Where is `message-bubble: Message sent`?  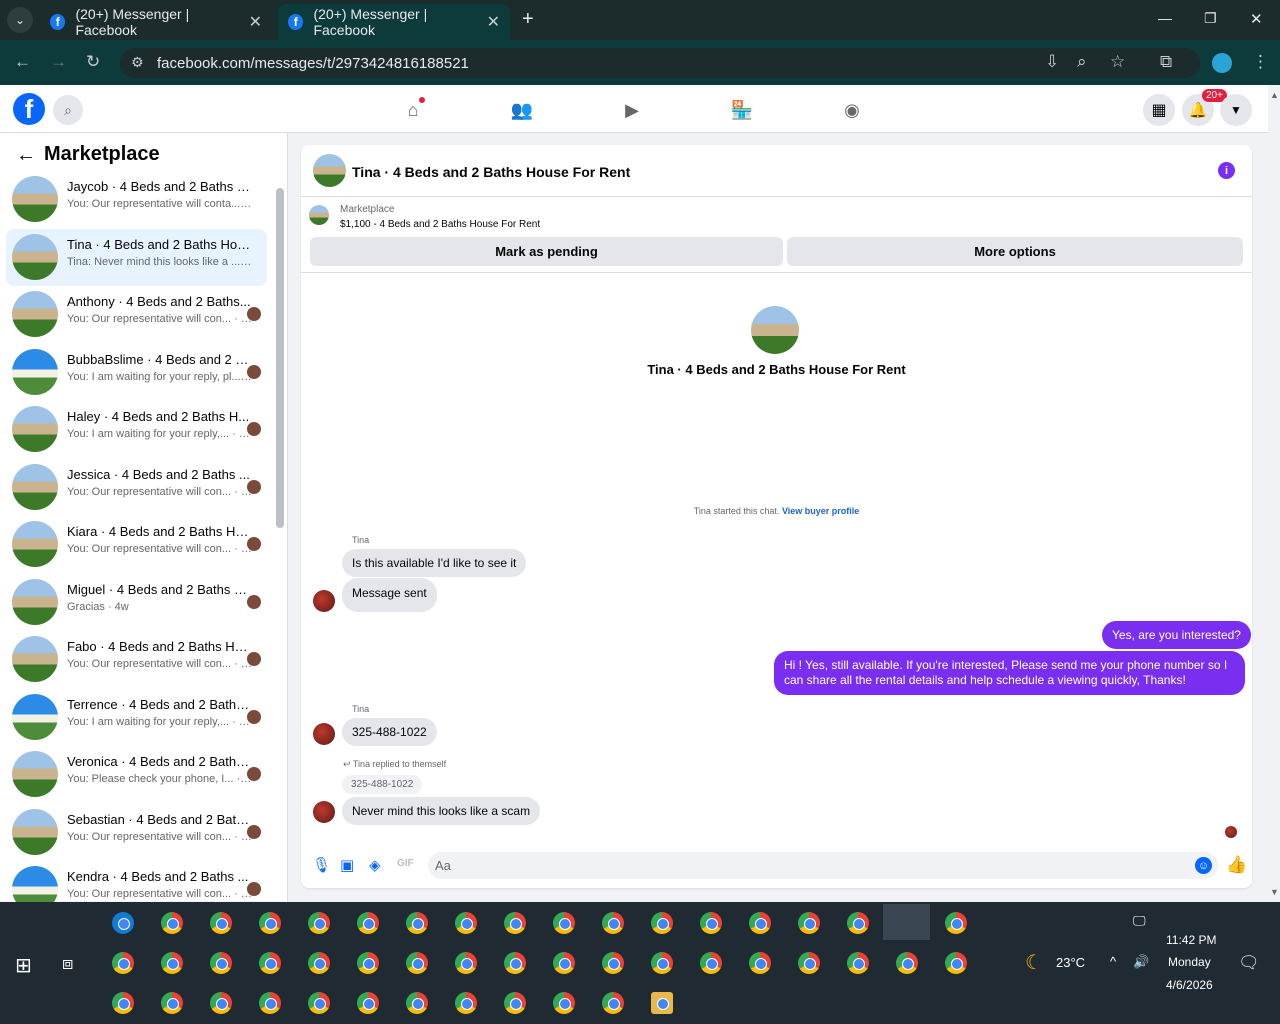
message-bubble: Message sent is located at coordinates (389, 595).